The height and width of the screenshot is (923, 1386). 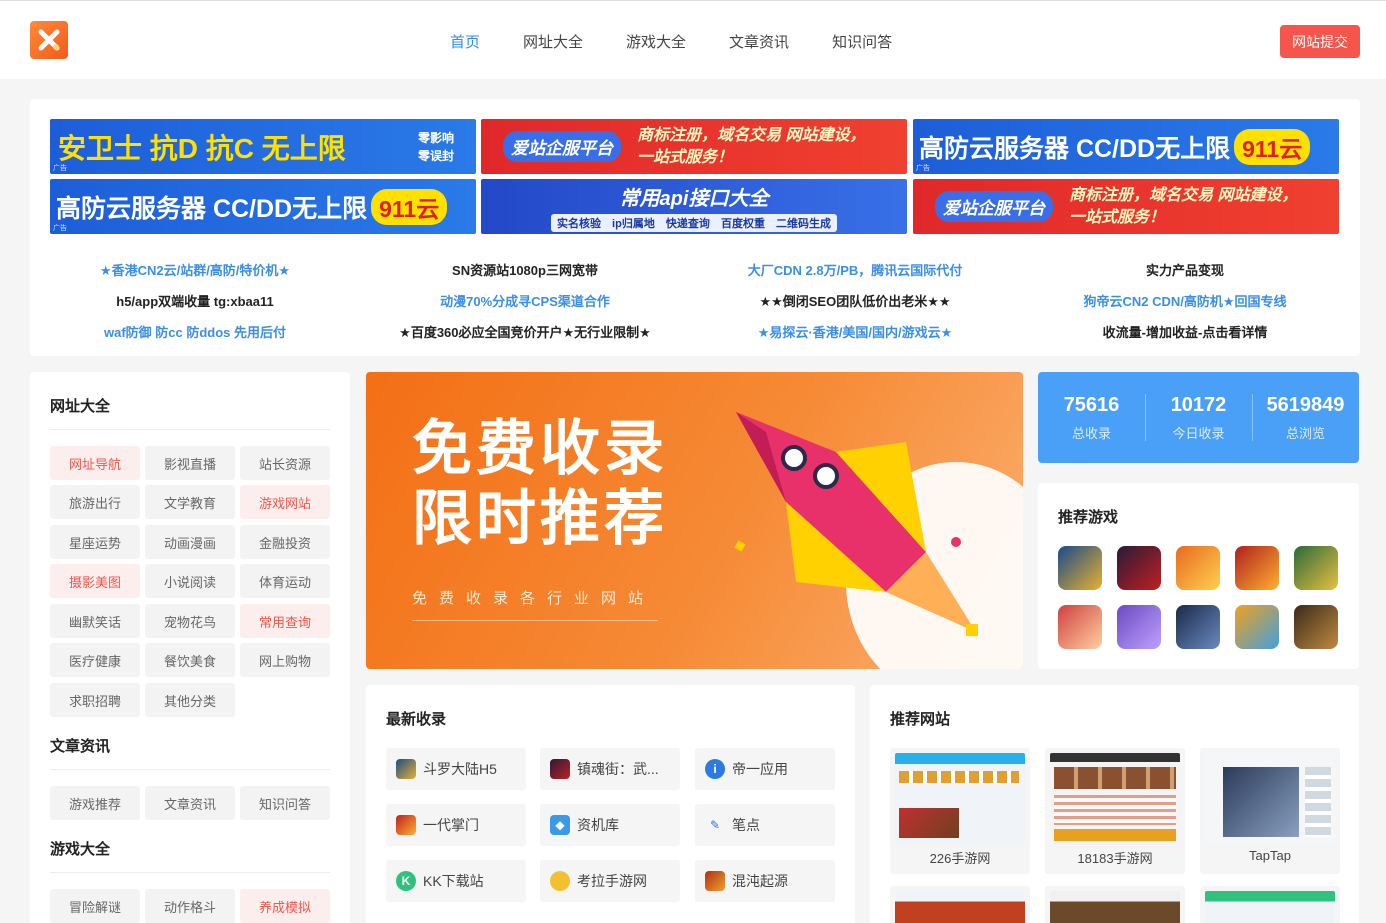 I want to click on rocket-icon, so click(x=878, y=540).